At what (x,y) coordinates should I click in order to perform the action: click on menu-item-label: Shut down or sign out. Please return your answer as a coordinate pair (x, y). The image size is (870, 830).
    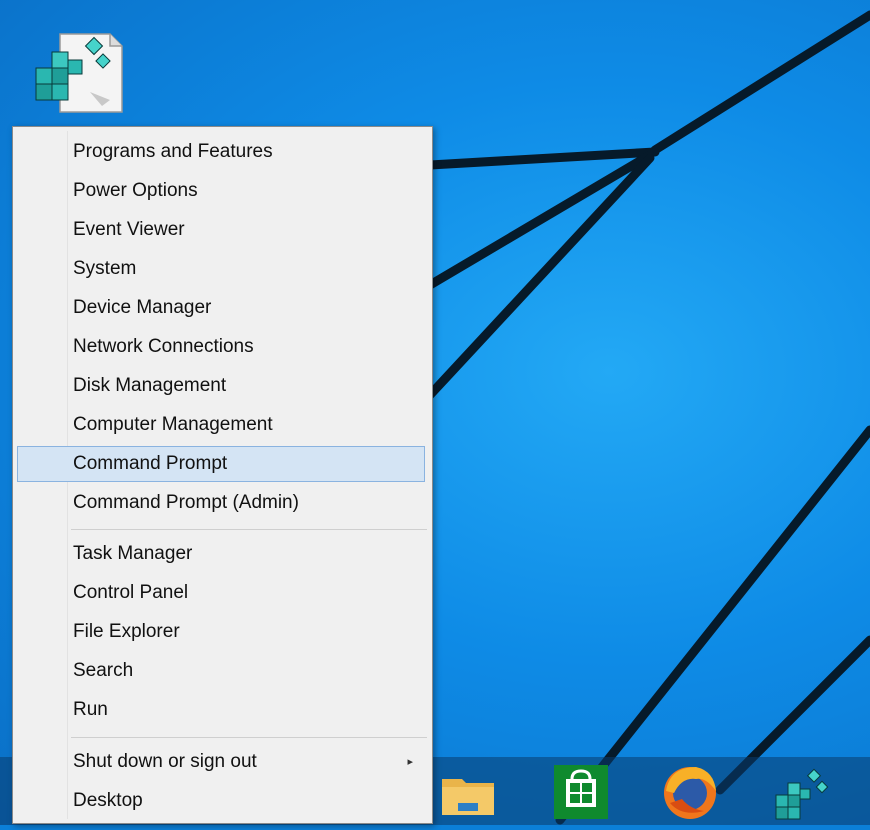
    Looking at the image, I should click on (165, 761).